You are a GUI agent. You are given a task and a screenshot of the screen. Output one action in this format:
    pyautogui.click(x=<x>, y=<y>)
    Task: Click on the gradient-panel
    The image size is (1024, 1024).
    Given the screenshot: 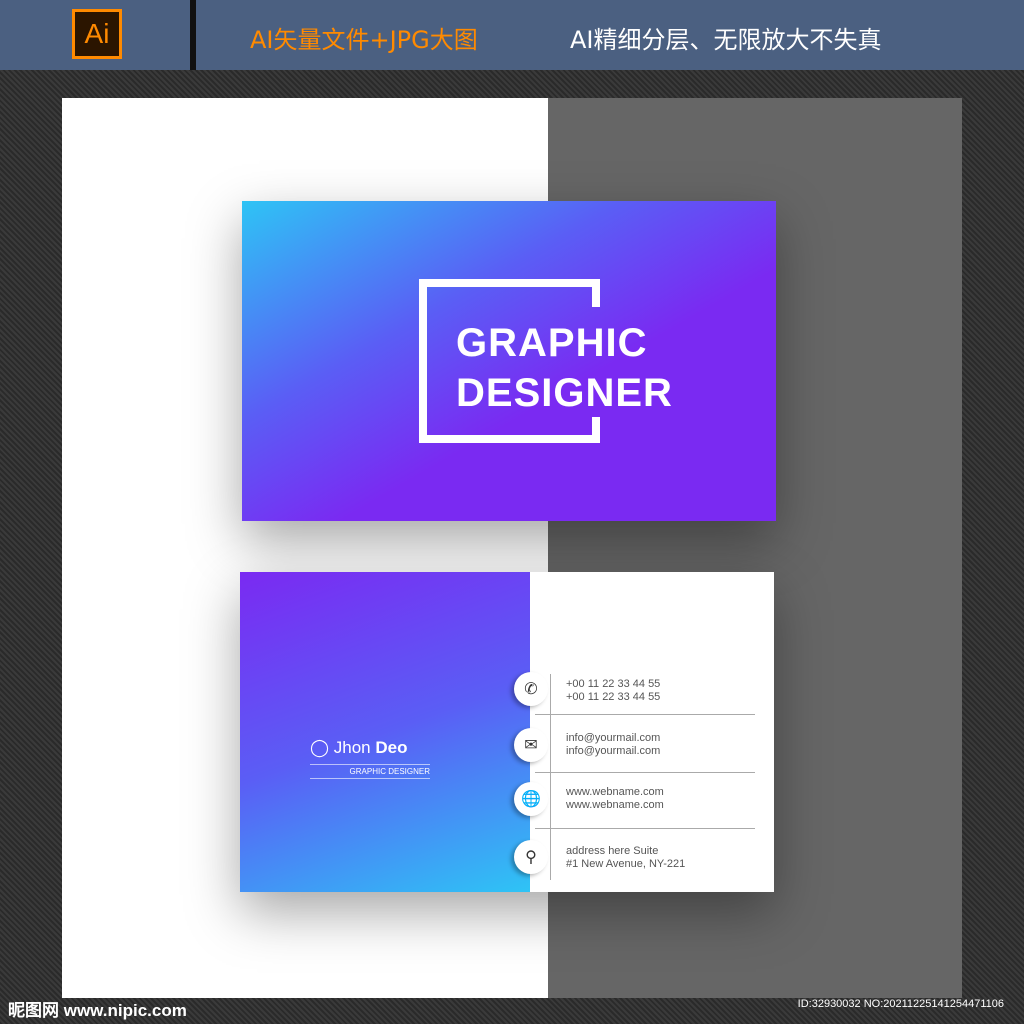 What is the action you would take?
    pyautogui.click(x=385, y=732)
    